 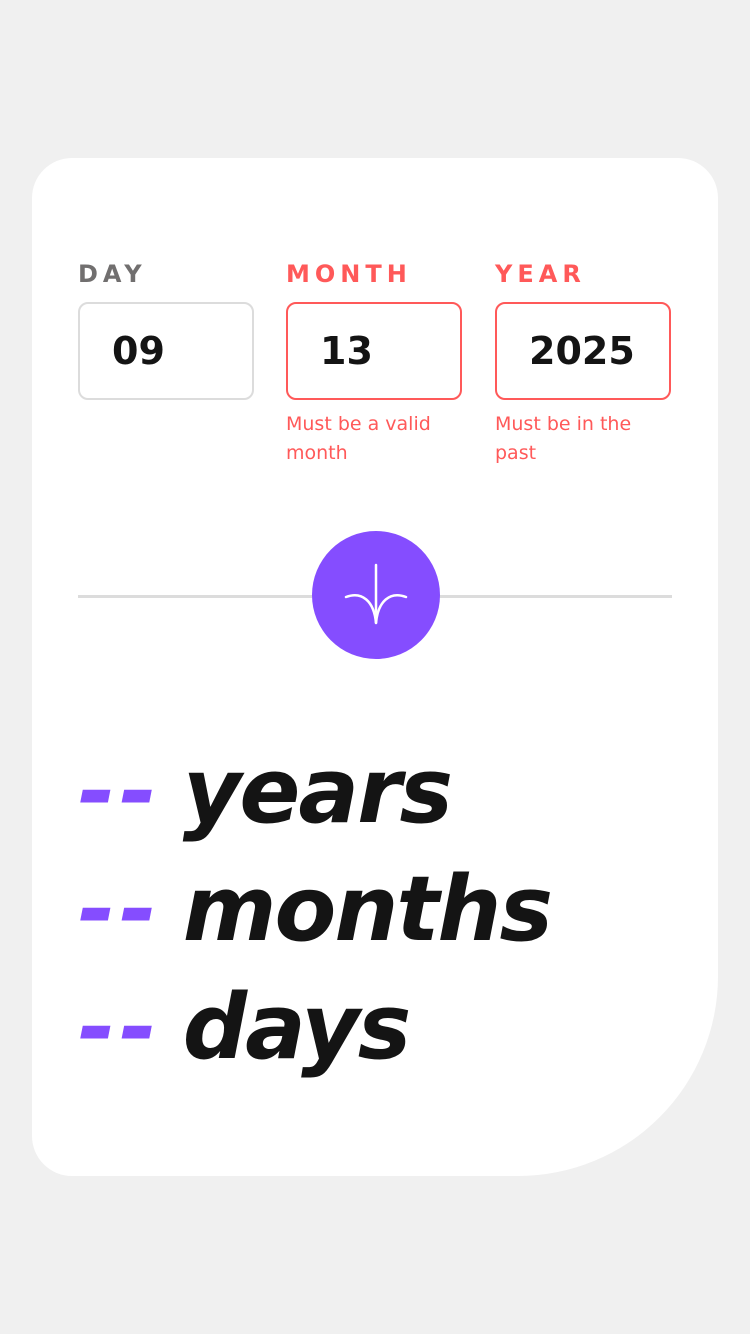 I want to click on month-error-message: Must be a valid month, so click(x=358, y=438).